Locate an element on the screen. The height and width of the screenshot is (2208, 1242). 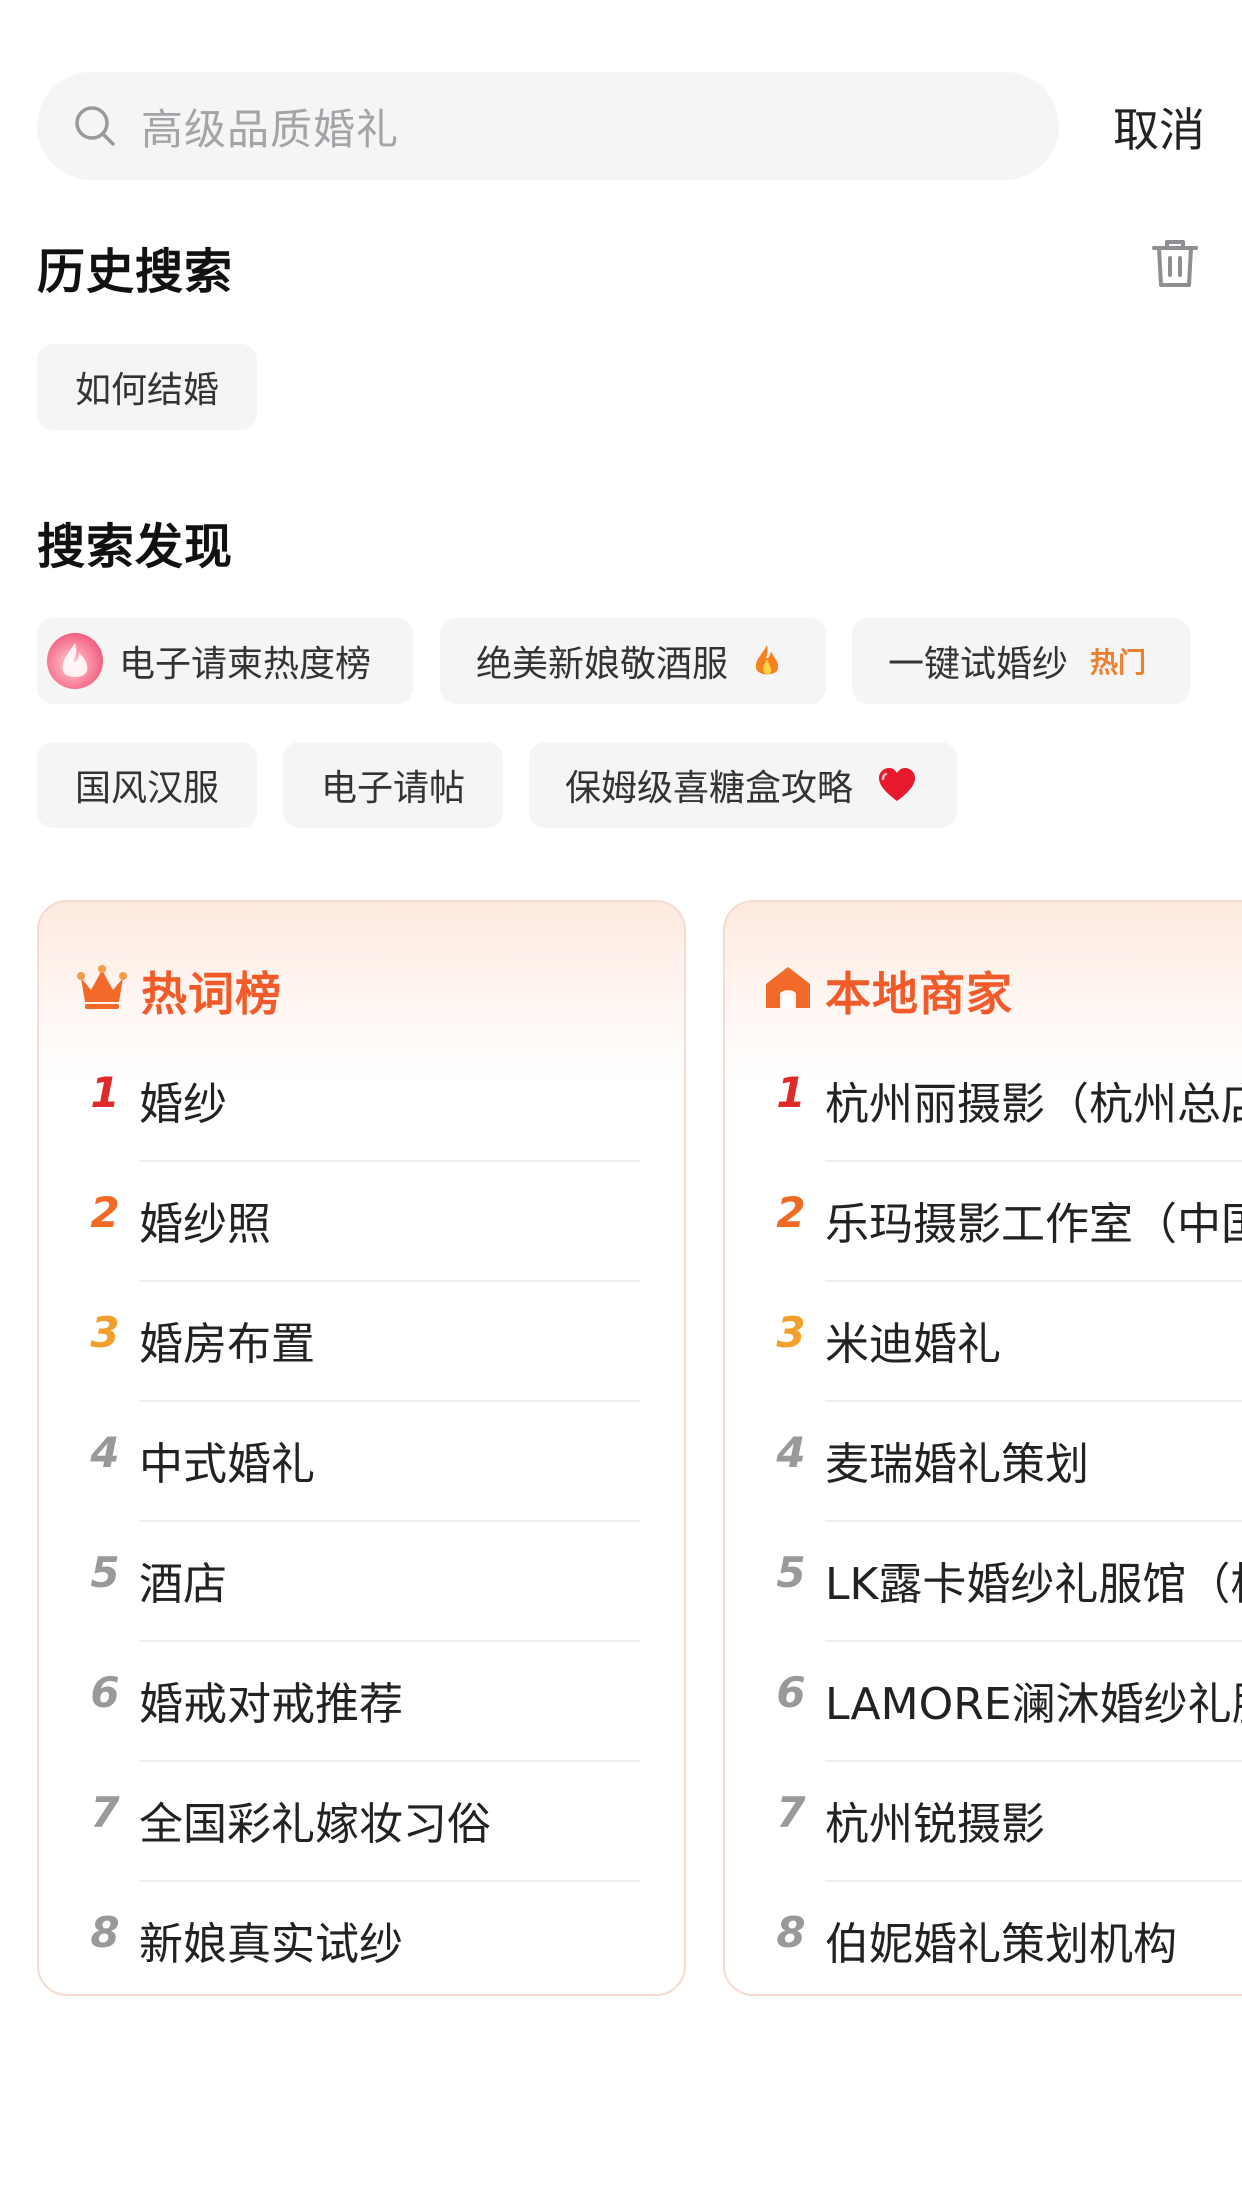
merchant-row: 8 伯妮婚礼策划机构 is located at coordinates (983, 1938).